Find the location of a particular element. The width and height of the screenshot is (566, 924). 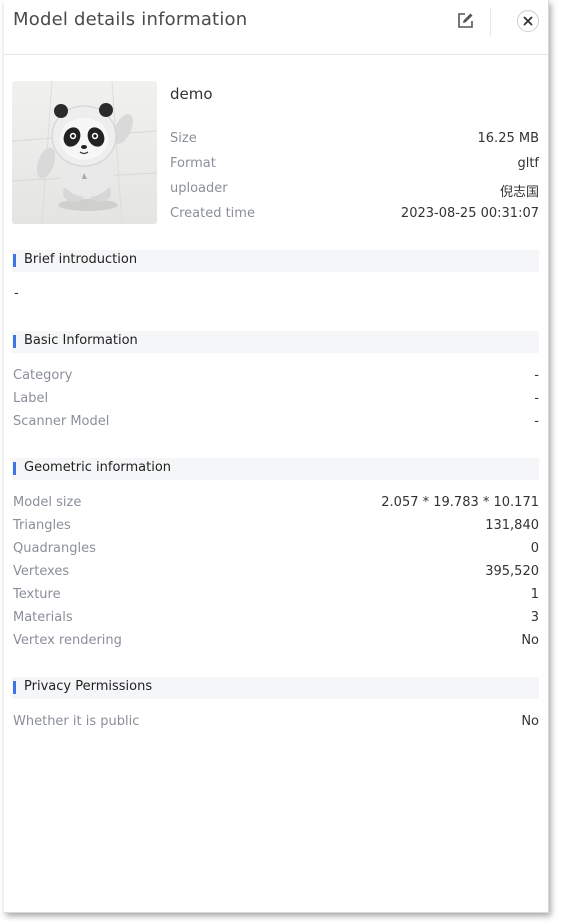

edit-button is located at coordinates (465, 21).